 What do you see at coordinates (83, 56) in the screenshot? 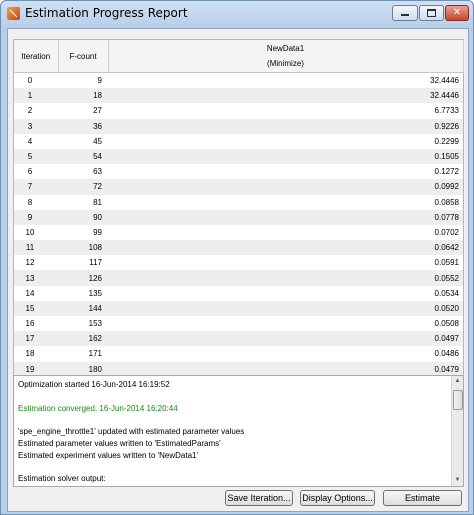
I see `header-fcount: F-count` at bounding box center [83, 56].